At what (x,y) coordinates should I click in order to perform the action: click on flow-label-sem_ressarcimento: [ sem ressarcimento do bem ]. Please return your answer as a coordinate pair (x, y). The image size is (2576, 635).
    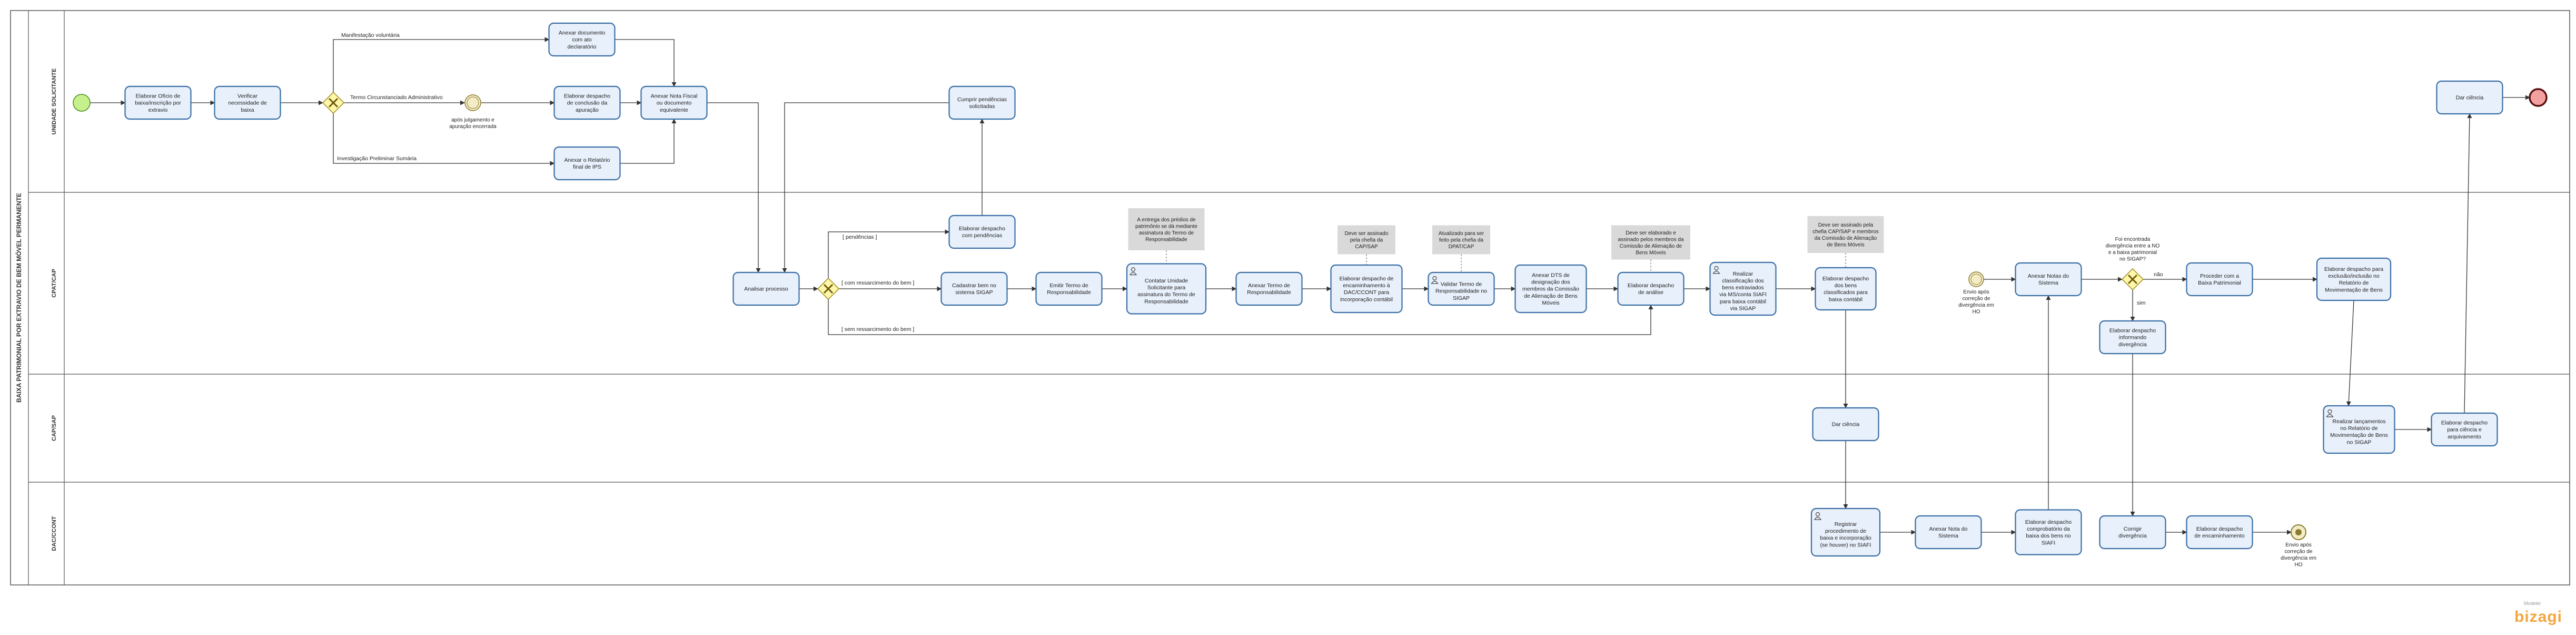
    Looking at the image, I should click on (877, 329).